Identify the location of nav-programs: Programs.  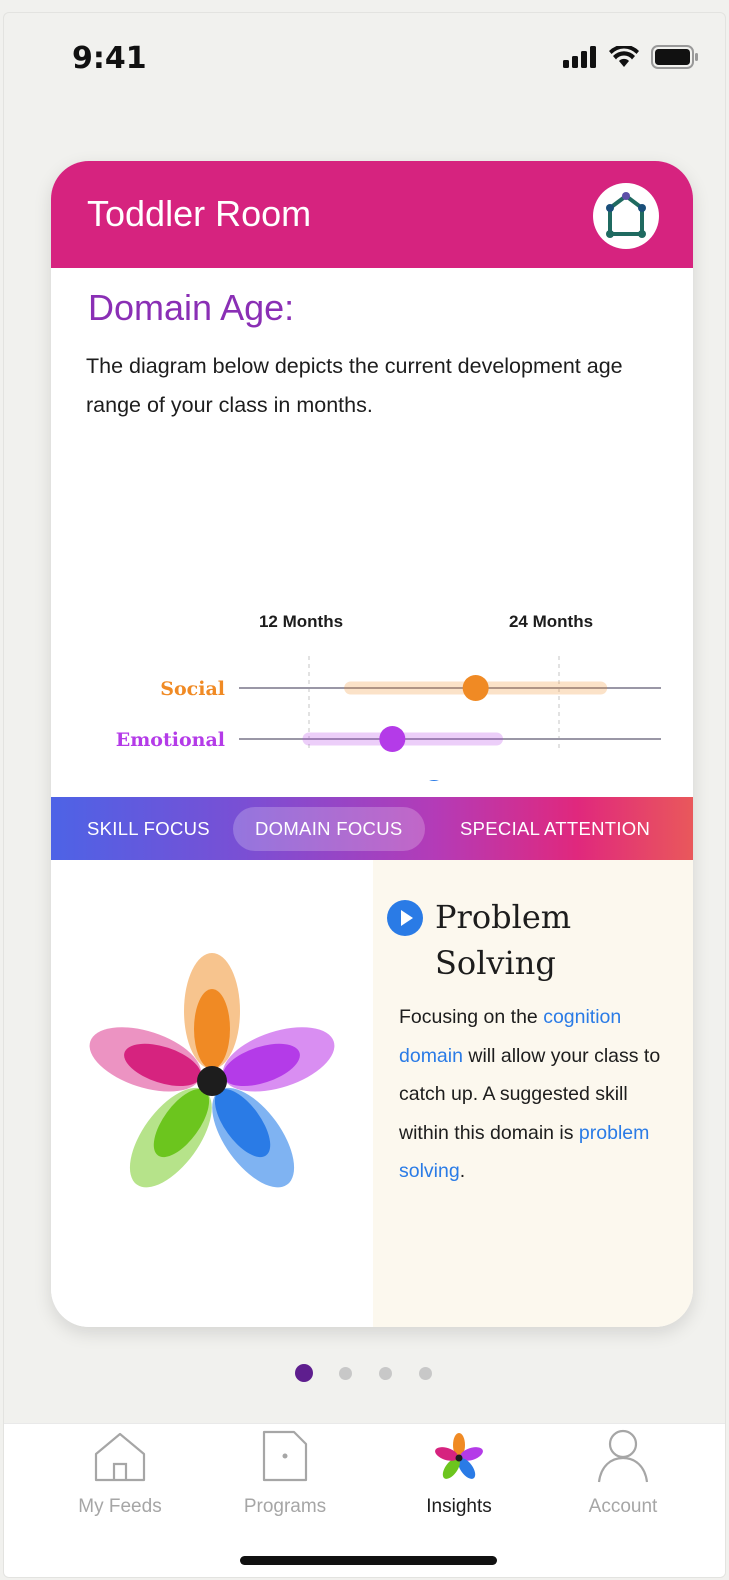
(285, 1484).